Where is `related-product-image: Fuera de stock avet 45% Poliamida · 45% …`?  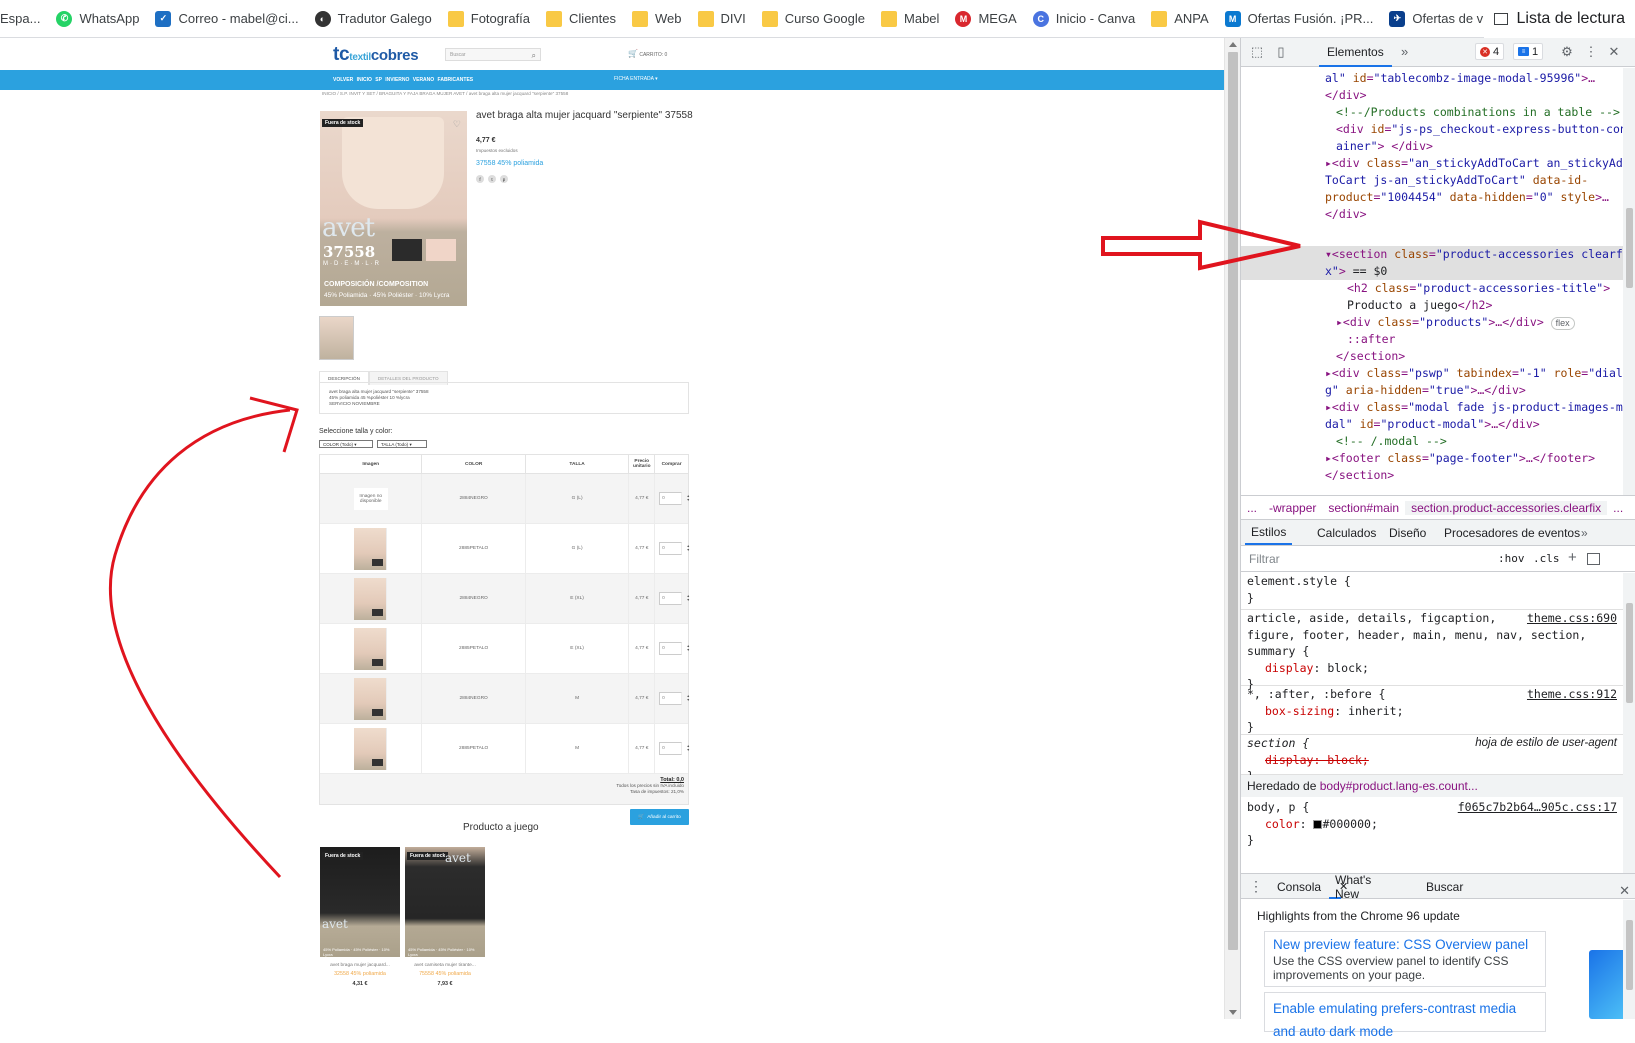 related-product-image: Fuera de stock avet 45% Poliamida · 45% … is located at coordinates (445, 902).